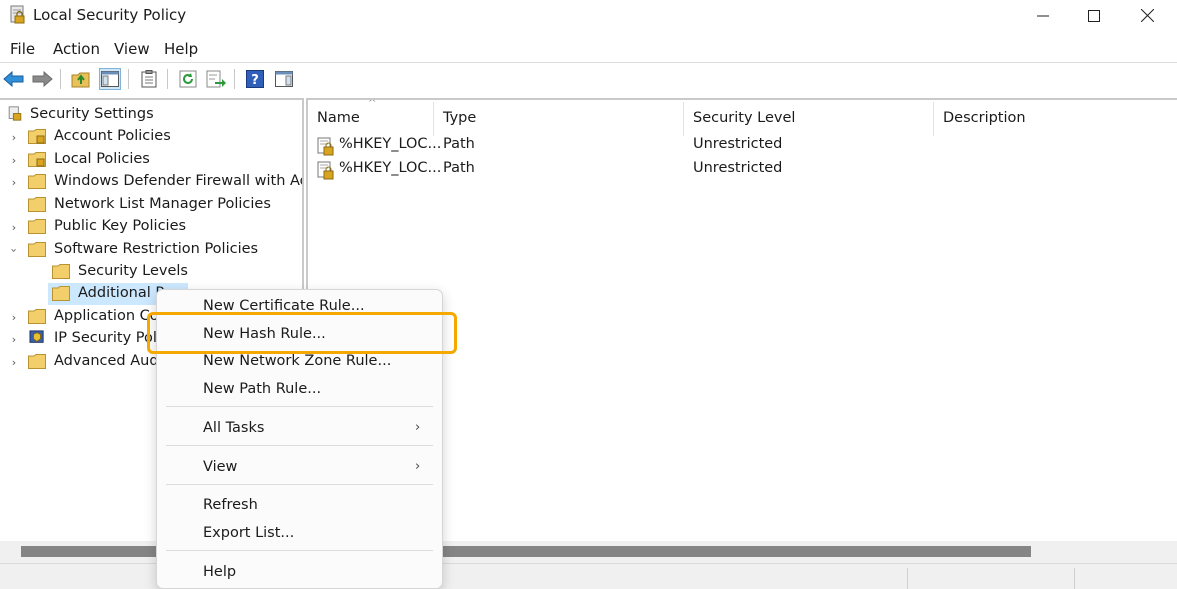 The height and width of the screenshot is (589, 1177). I want to click on up-folder-icon, so click(80, 80).